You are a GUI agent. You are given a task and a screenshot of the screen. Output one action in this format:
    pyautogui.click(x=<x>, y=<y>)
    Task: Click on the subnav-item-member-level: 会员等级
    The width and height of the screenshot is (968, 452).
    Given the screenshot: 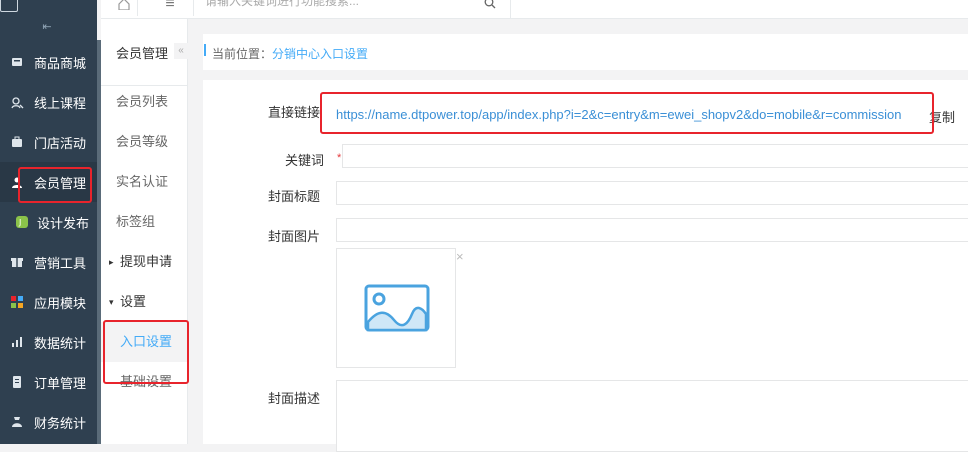 What is the action you would take?
    pyautogui.click(x=144, y=142)
    